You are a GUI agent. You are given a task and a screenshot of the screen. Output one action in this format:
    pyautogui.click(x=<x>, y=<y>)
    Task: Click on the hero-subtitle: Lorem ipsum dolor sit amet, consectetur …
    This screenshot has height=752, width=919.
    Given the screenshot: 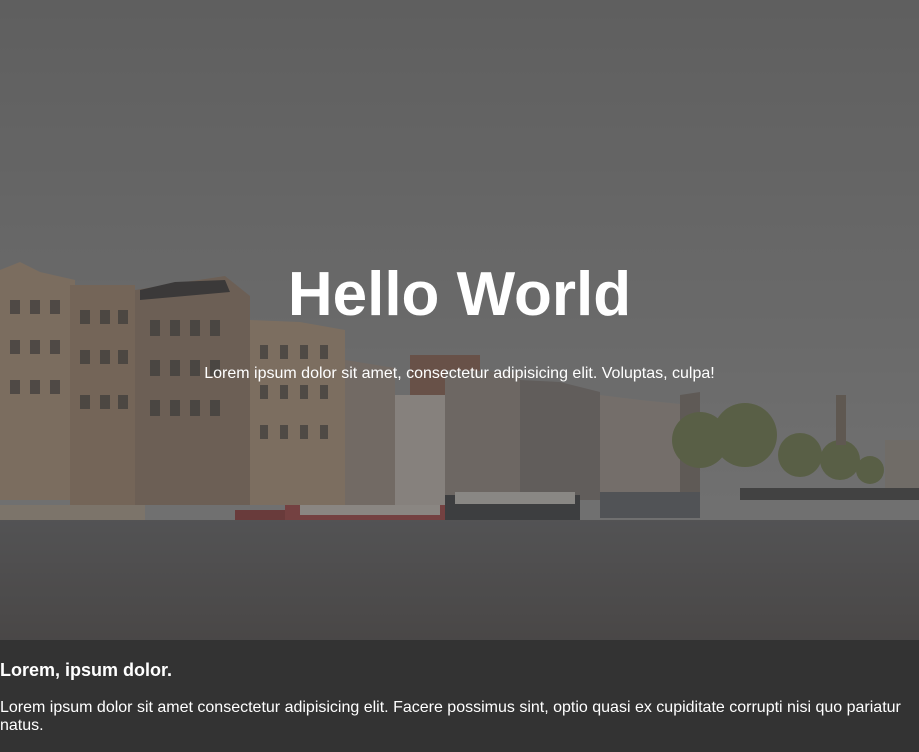 What is the action you would take?
    pyautogui.click(x=459, y=373)
    